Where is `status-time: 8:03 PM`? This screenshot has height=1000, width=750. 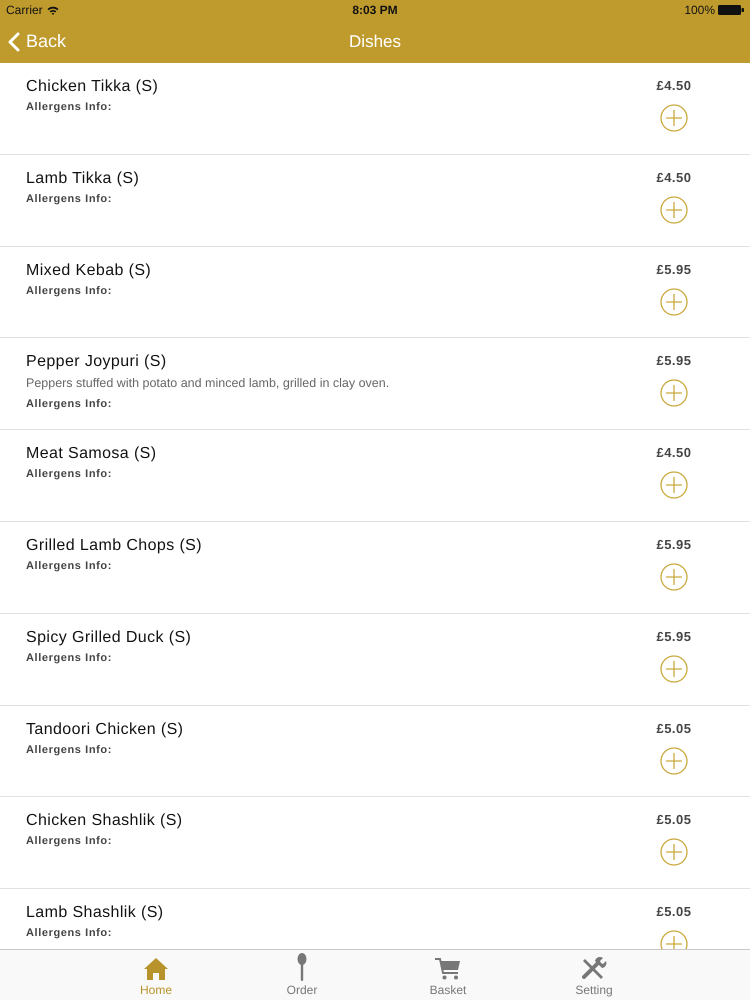
status-time: 8:03 PM is located at coordinates (375, 10).